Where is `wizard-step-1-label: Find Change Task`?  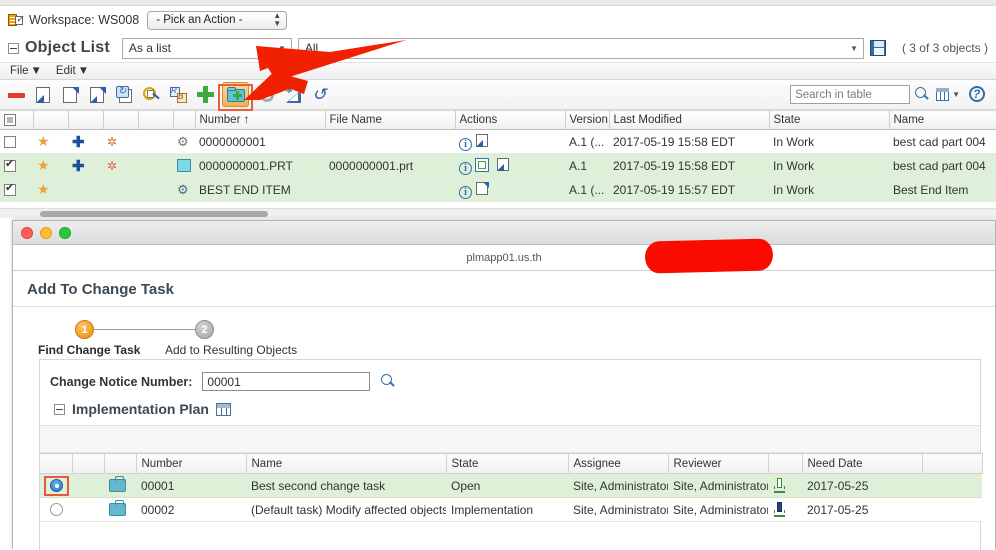
wizard-step-1-label: Find Change Task is located at coordinates (89, 350).